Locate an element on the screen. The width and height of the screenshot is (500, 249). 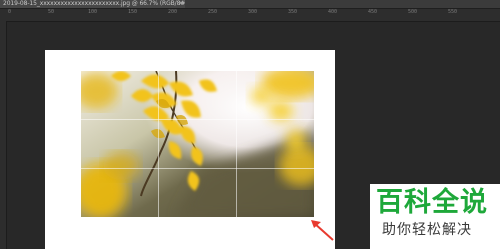
red-arrow-icon is located at coordinates (322, 230).